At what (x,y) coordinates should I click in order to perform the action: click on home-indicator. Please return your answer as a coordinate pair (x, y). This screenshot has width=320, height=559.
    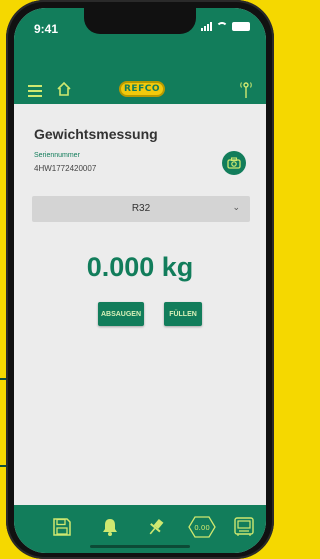
    Looking at the image, I should click on (140, 546).